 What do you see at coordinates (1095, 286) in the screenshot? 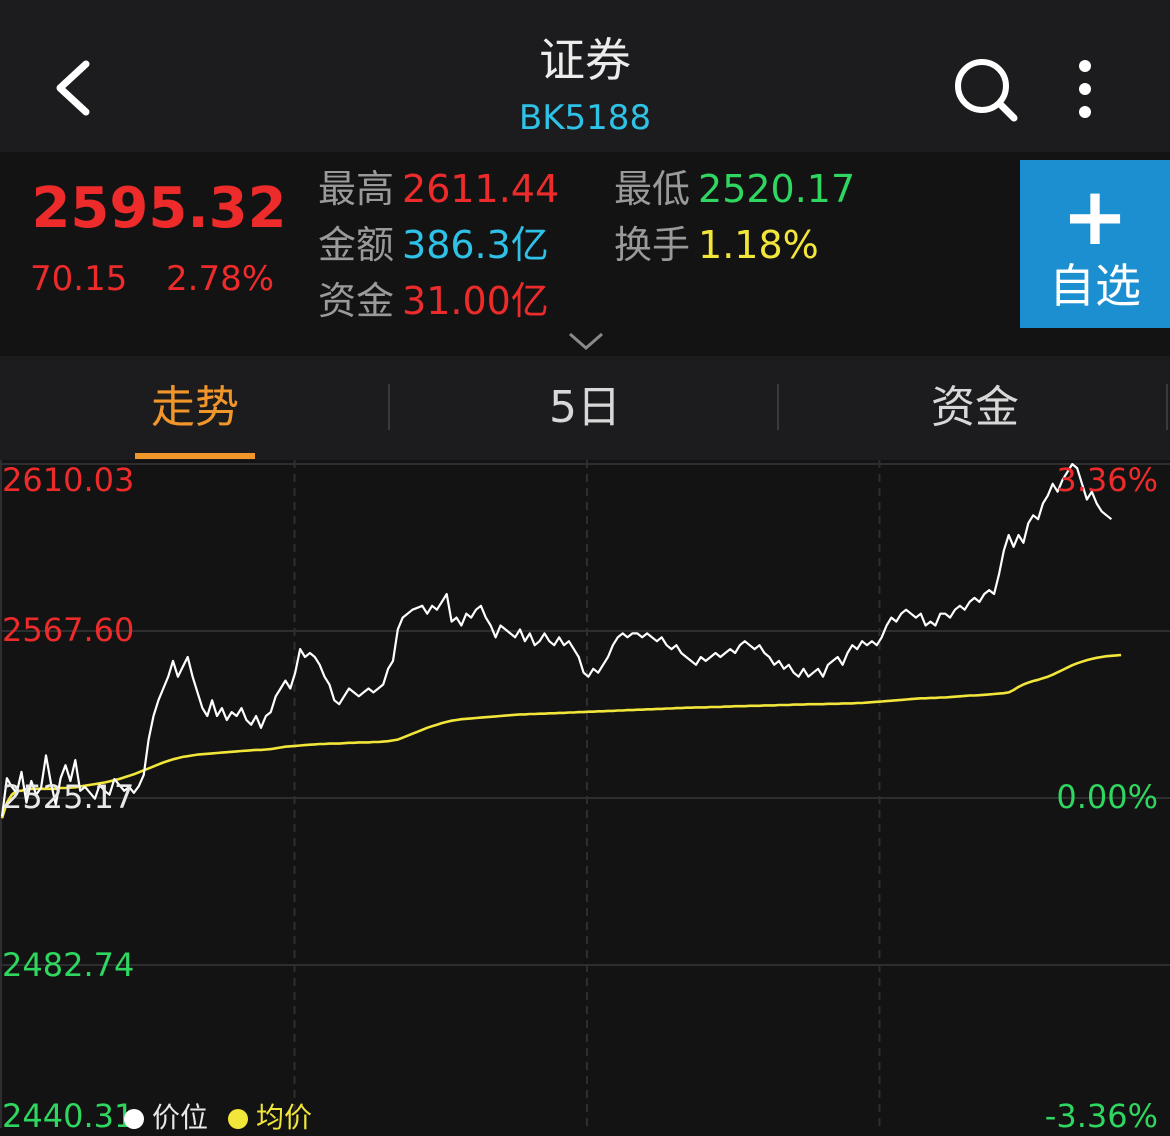
I see `add-to-watchlist-label: 自选` at bounding box center [1095, 286].